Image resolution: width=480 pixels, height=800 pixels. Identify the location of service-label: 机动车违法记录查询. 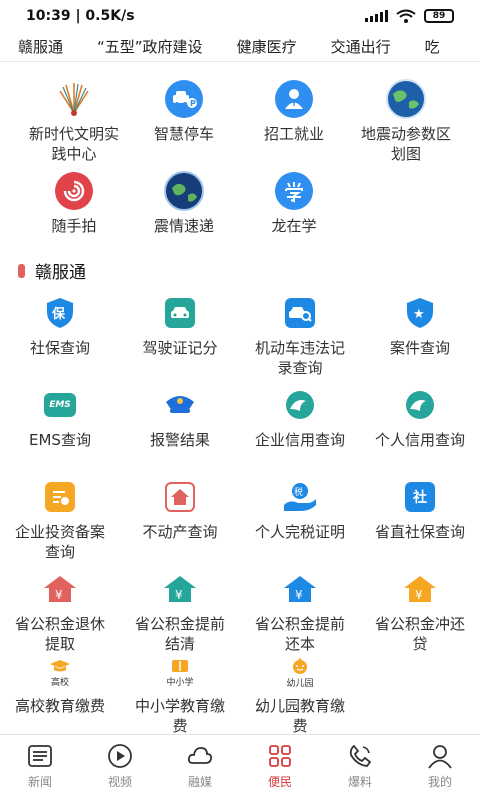
(299, 358).